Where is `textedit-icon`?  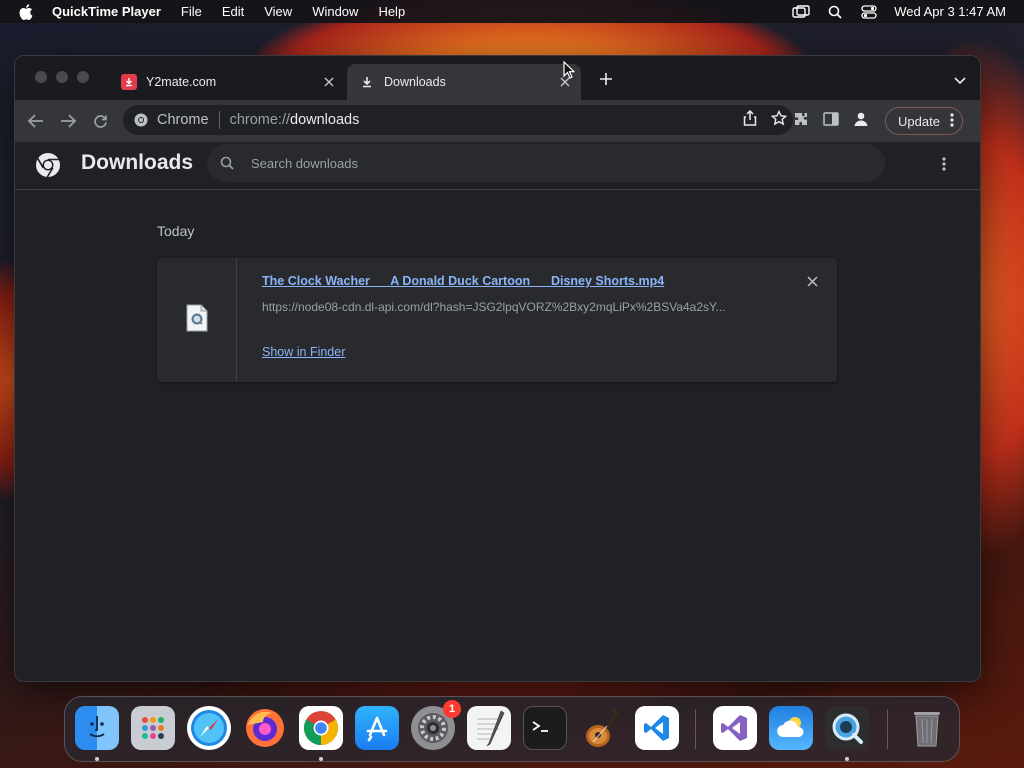 textedit-icon is located at coordinates (489, 728).